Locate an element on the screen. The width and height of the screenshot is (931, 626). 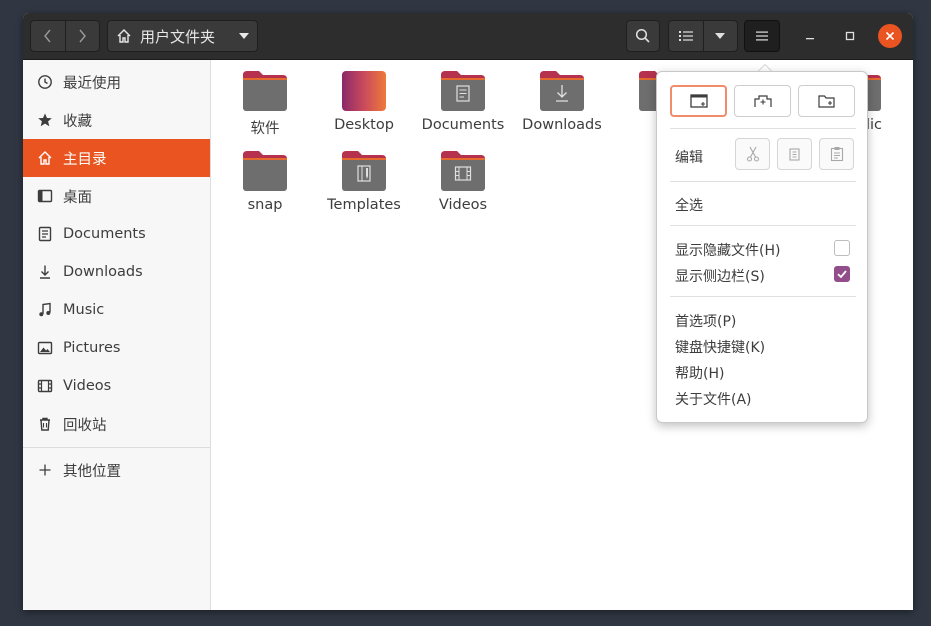
about-menu-item: 关于文件(A) is located at coordinates (713, 399).